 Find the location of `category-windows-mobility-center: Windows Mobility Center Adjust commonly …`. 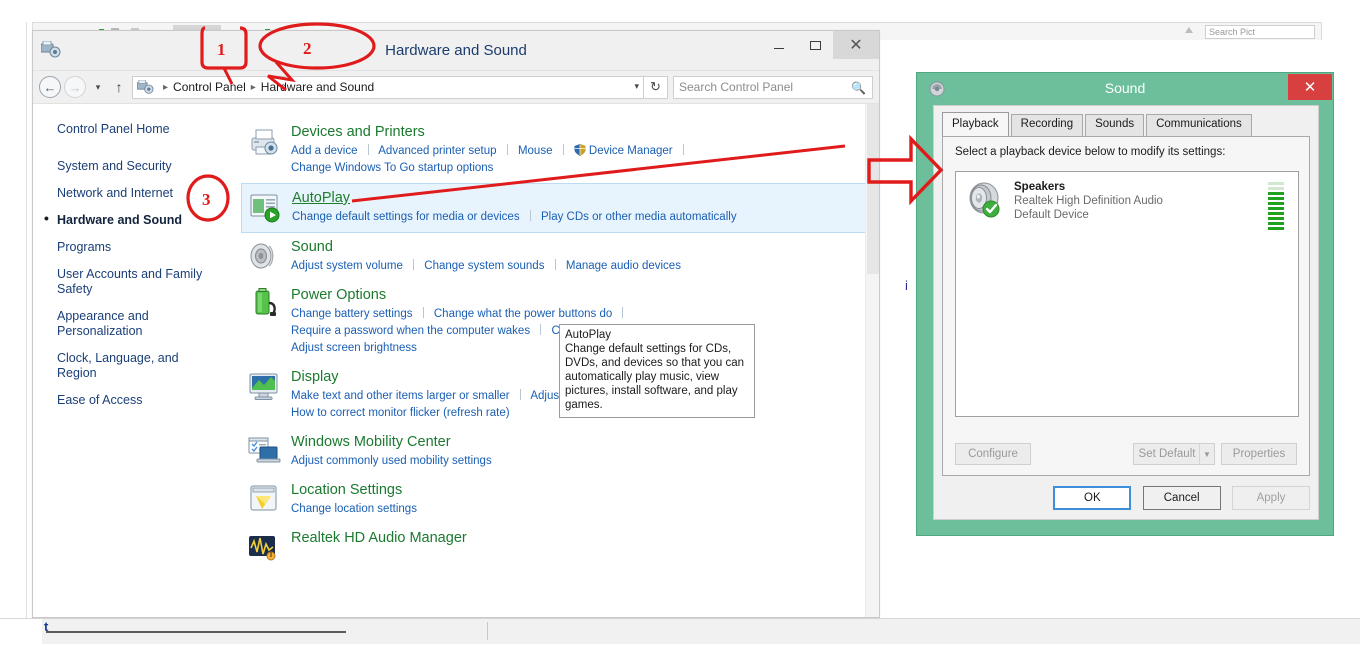

category-windows-mobility-center: Windows Mobility Center Adjust commonly … is located at coordinates (555, 452).